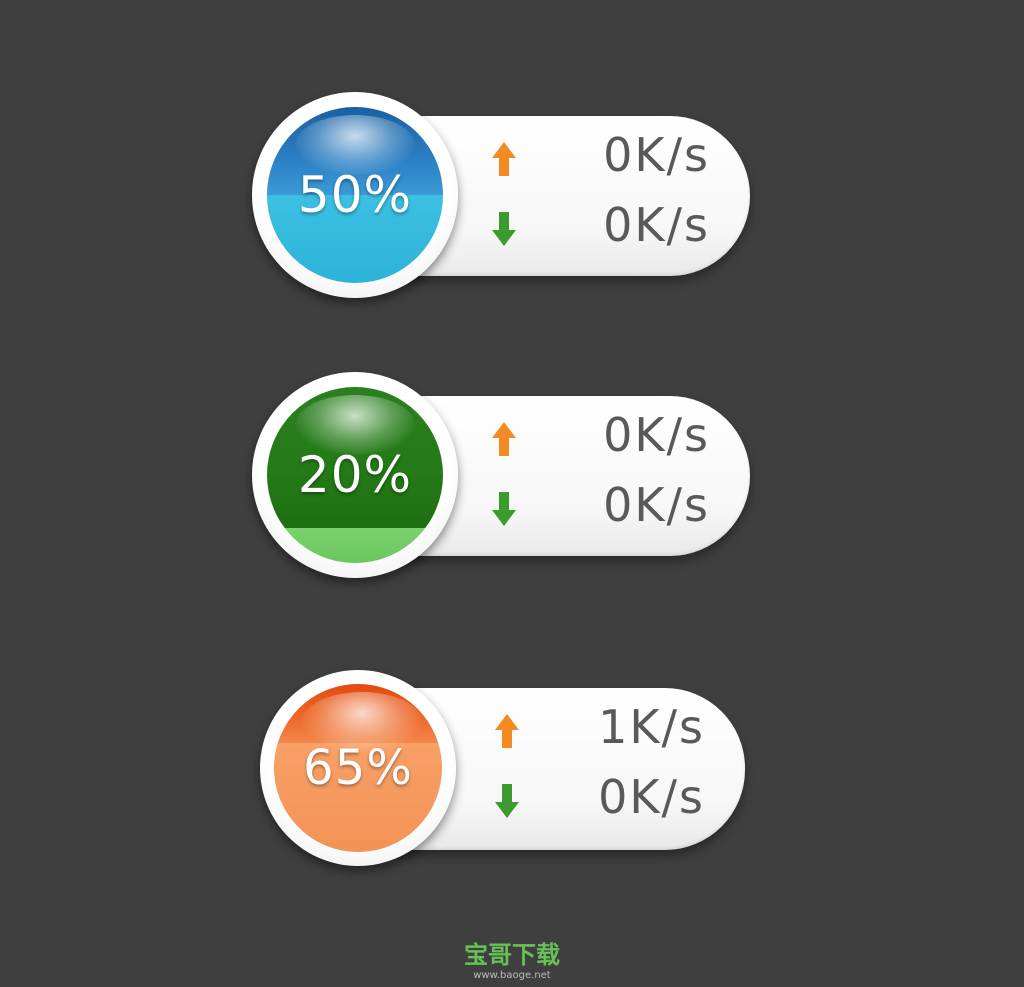 This screenshot has width=1024, height=987. I want to click on watermark: 宝哥下载 www.baoge.net, so click(512, 961).